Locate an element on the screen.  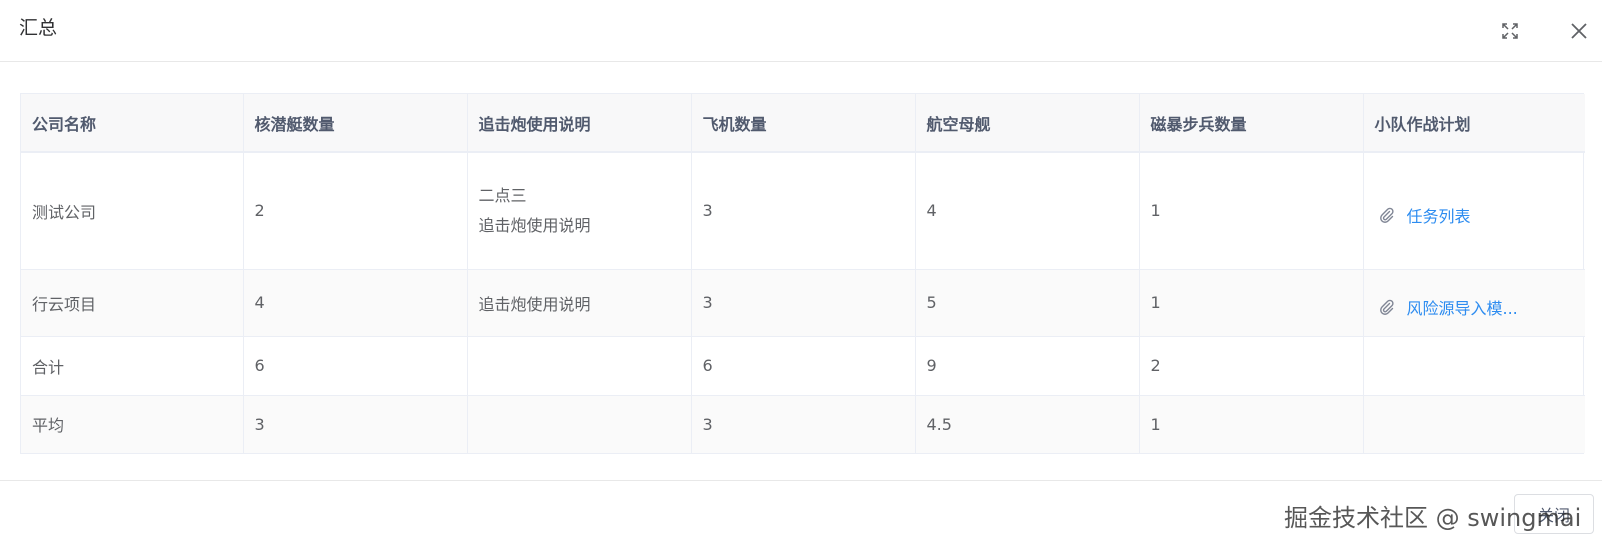
column-header: 飞机数量 is located at coordinates (803, 123).